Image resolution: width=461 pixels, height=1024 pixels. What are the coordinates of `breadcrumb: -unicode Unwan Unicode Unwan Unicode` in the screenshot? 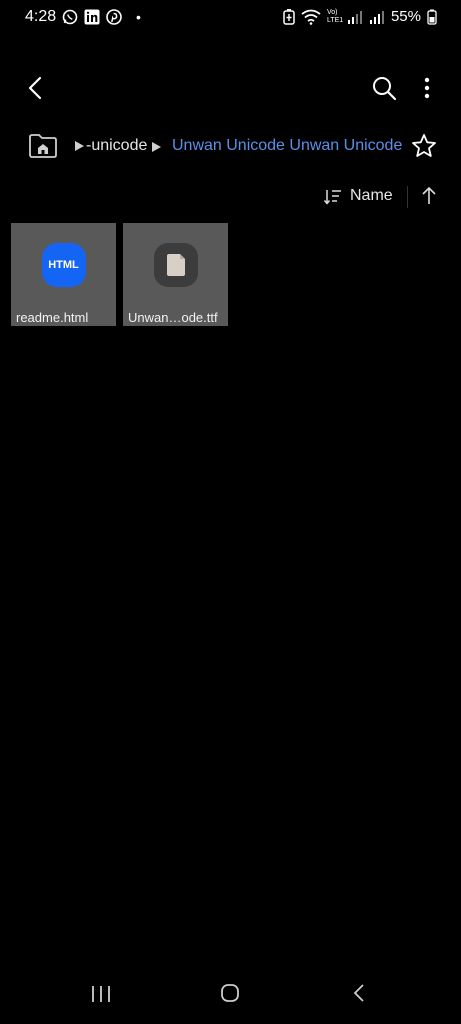 It's located at (230, 147).